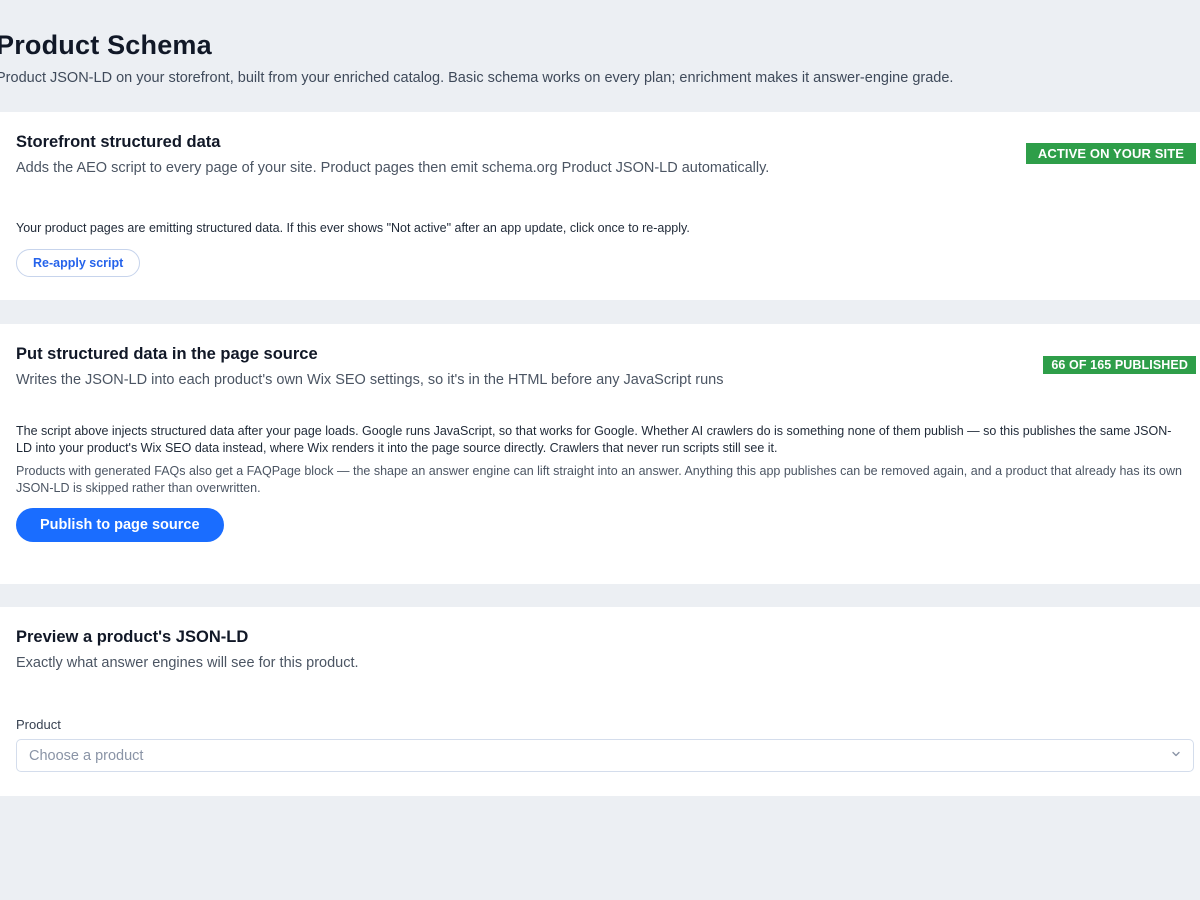  I want to click on page-title: Product Schema, so click(106, 45).